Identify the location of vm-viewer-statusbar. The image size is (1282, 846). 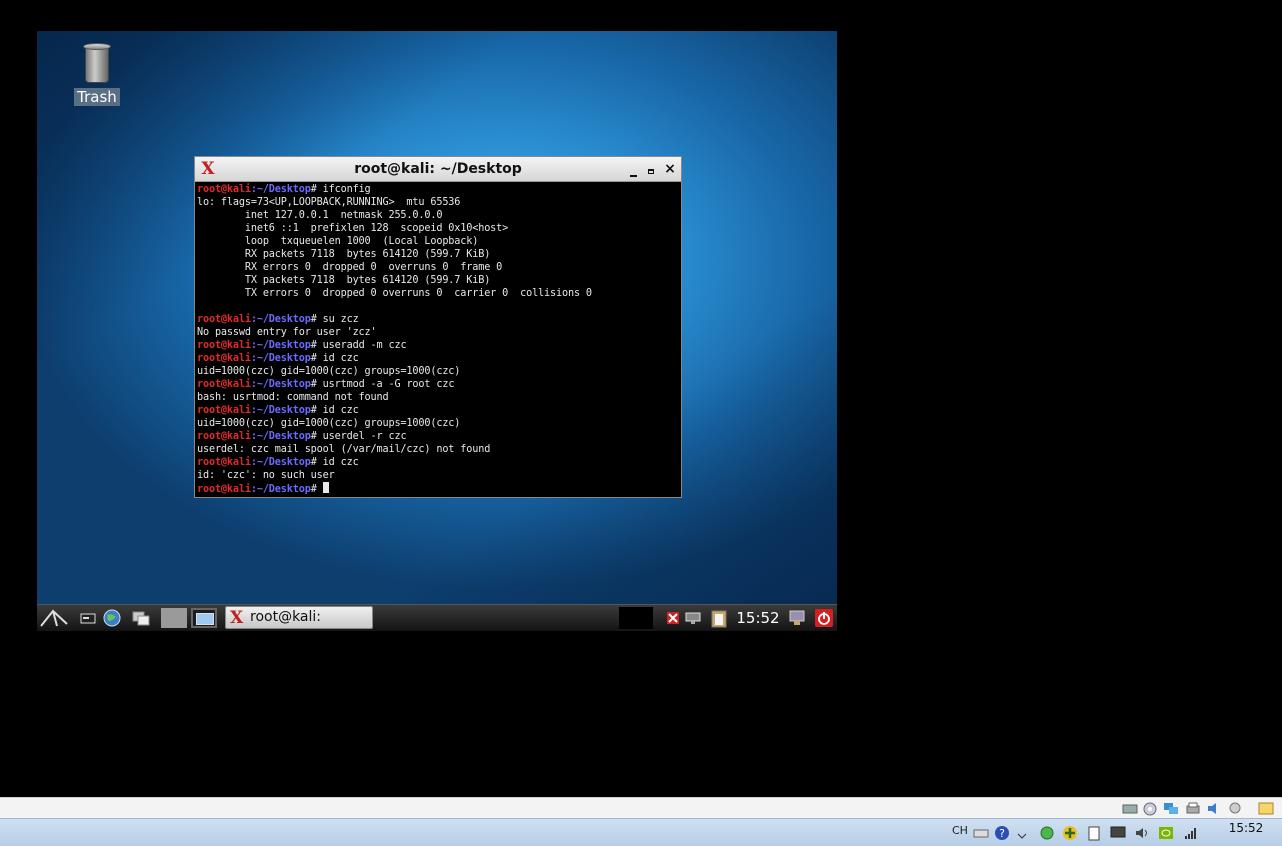
(641, 808).